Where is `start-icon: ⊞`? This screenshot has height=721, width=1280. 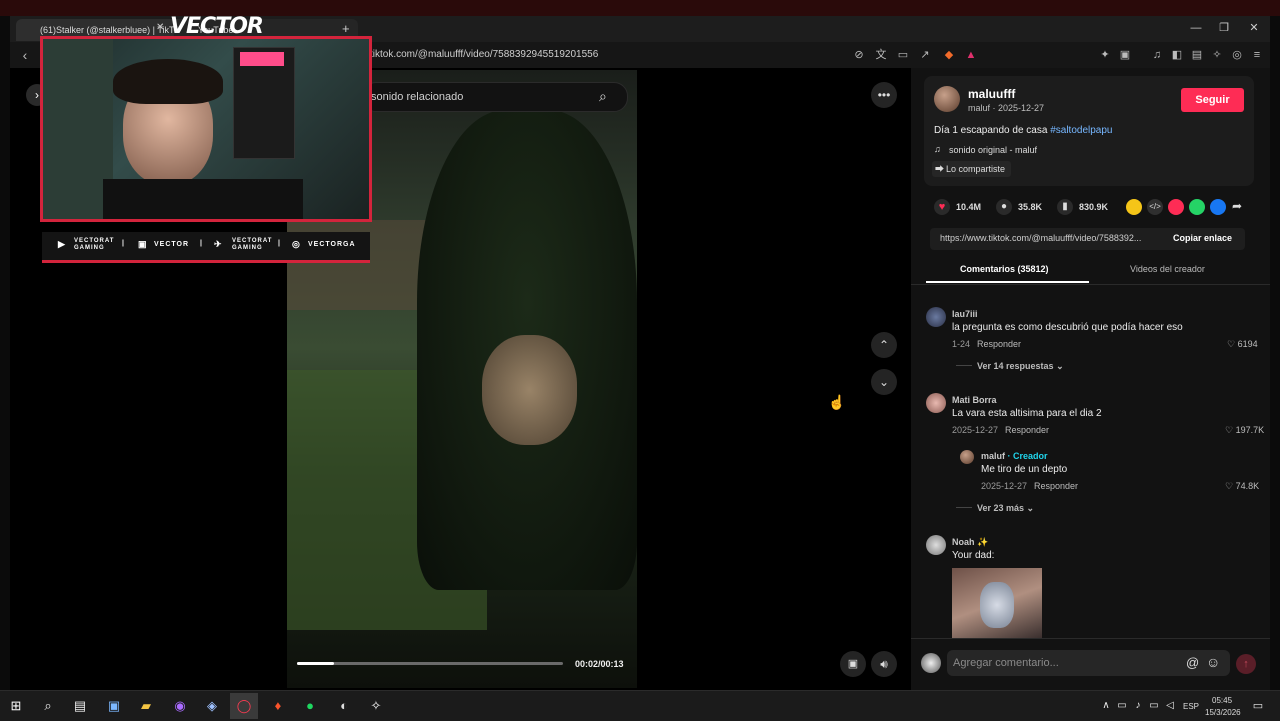 start-icon: ⊞ is located at coordinates (16, 706).